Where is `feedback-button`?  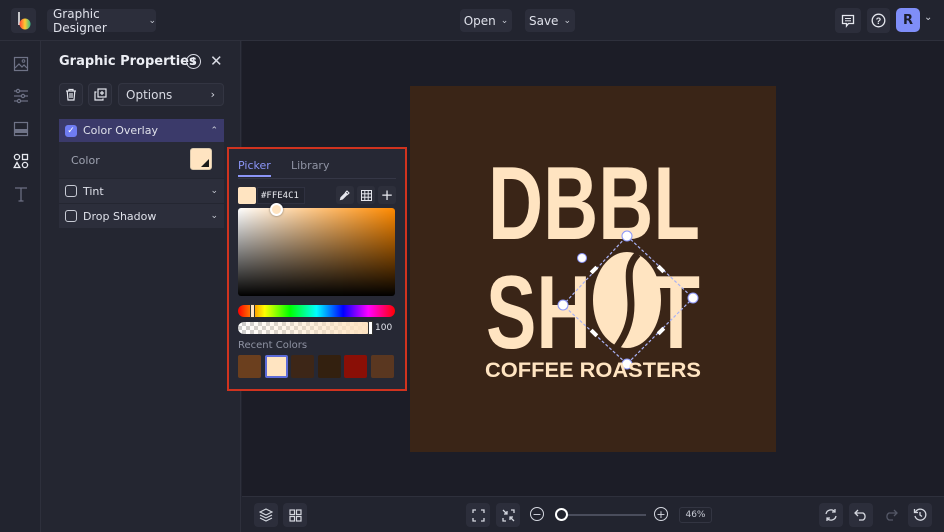
feedback-button is located at coordinates (848, 20).